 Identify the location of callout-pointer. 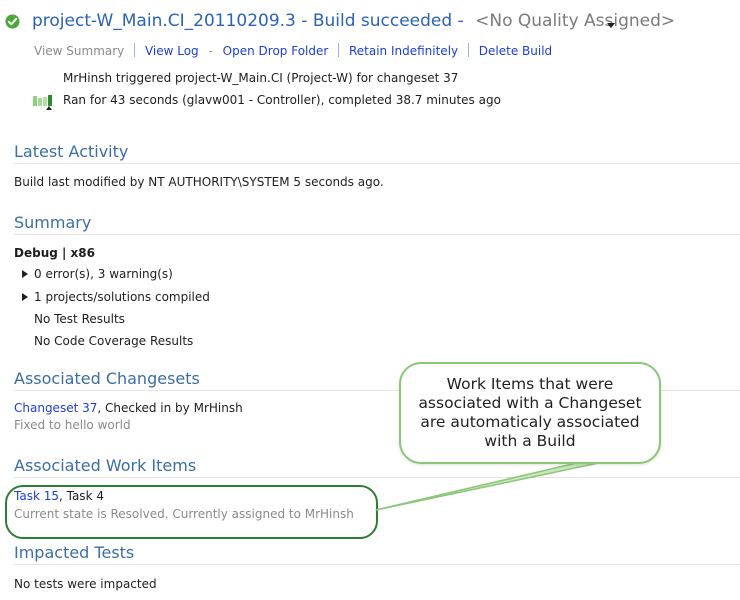
(492, 485).